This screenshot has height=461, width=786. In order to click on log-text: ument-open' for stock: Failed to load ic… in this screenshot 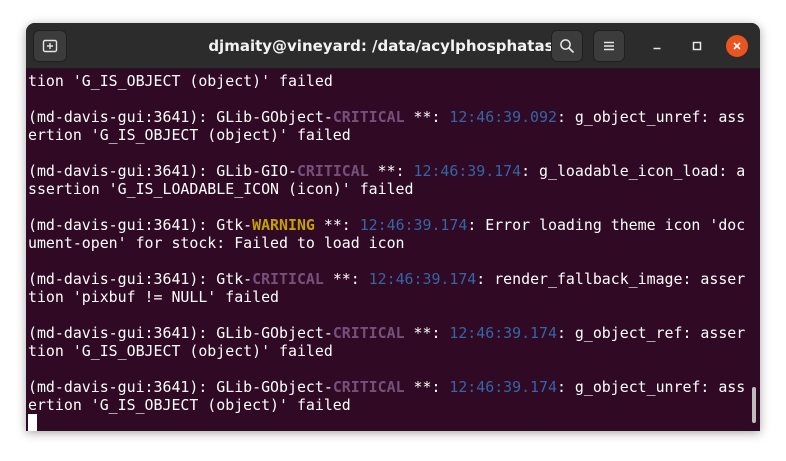, I will do `click(216, 243)`.